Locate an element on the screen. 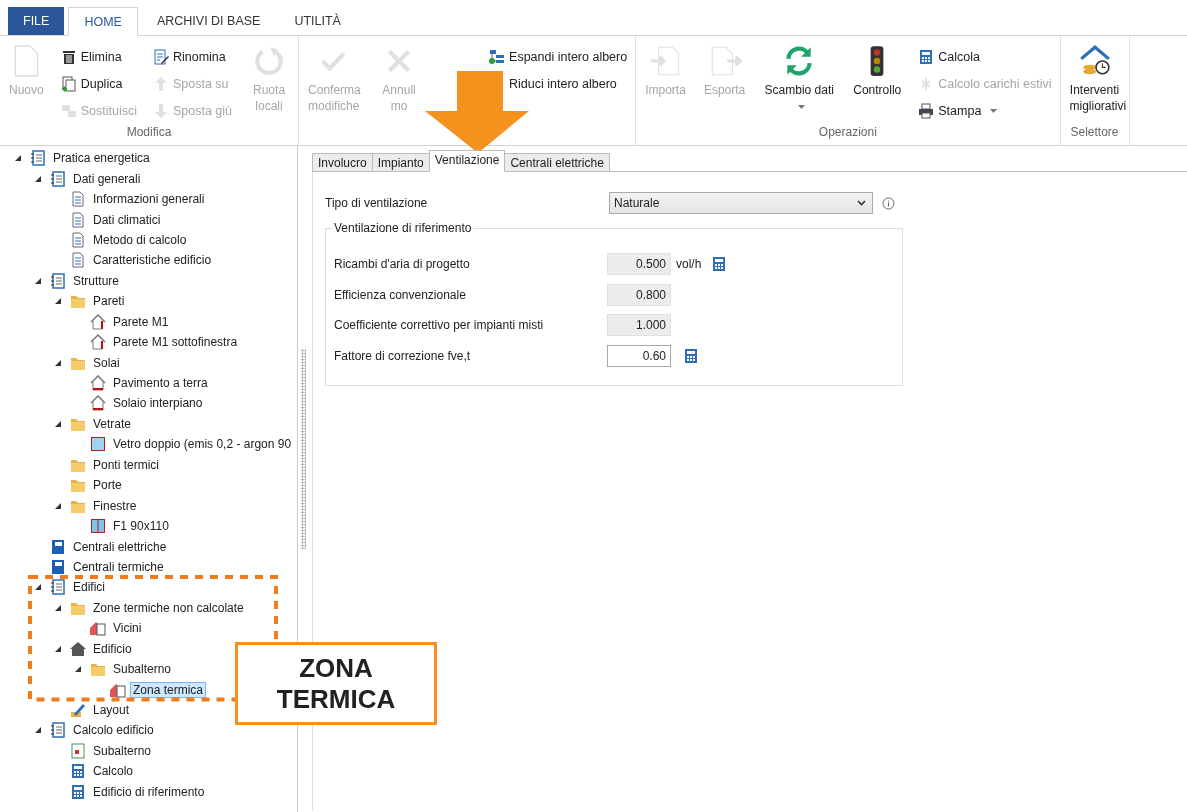  tree-item: Pratica energetica is located at coordinates (101, 158).